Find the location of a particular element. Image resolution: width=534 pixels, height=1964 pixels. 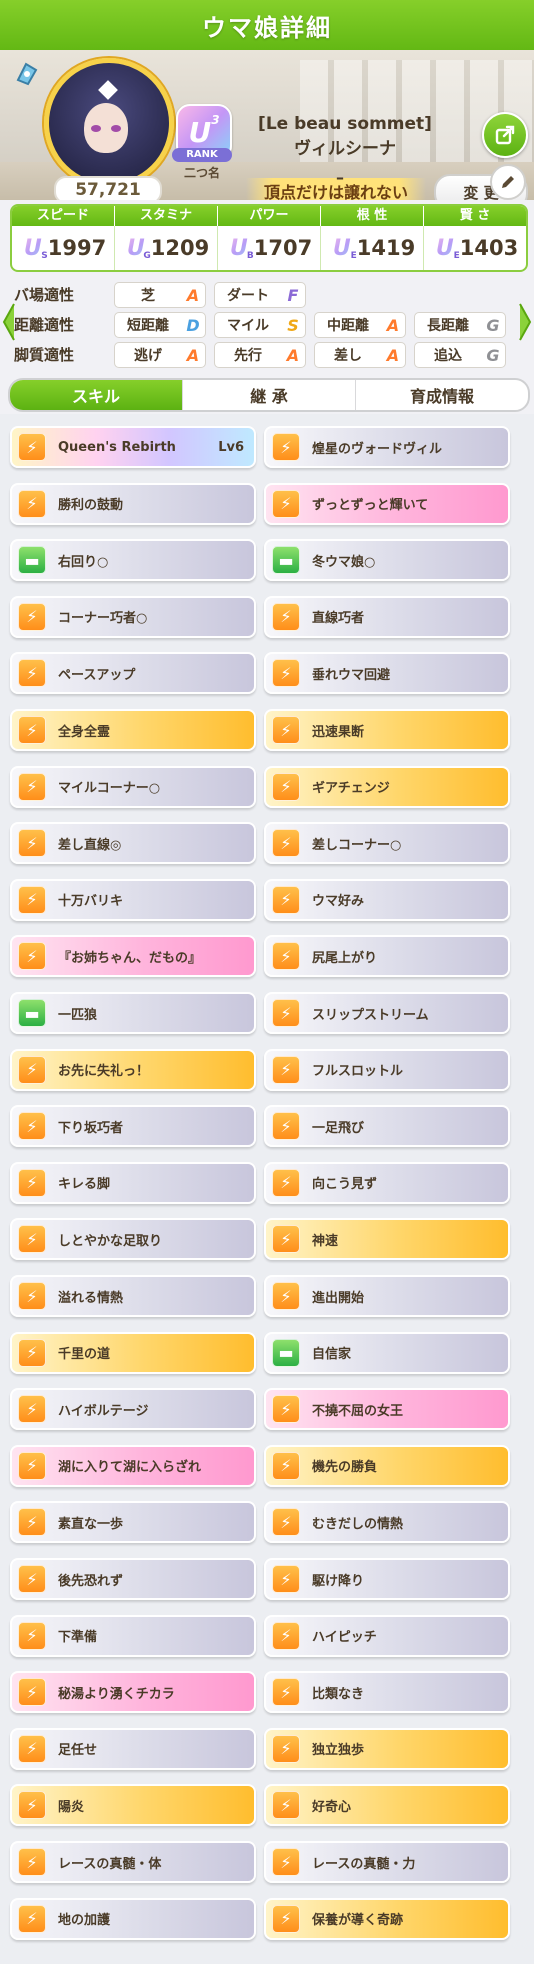

skill-name: 機先の勝負 is located at coordinates (345, 1468).